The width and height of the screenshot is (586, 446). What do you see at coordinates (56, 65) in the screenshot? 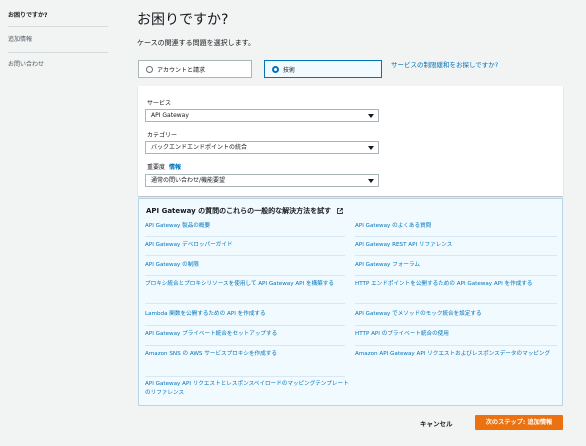
I see `sidebar-item-contact: お問い合わせ` at bounding box center [56, 65].